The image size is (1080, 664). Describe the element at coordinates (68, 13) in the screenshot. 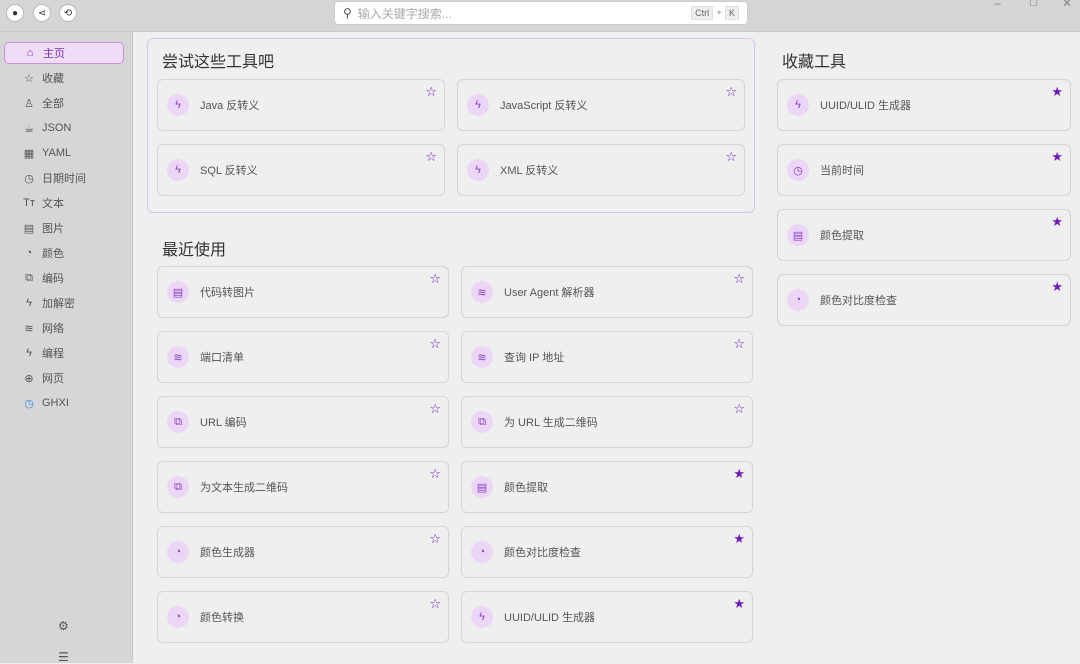

I see `sync-icon: ⟲` at that location.